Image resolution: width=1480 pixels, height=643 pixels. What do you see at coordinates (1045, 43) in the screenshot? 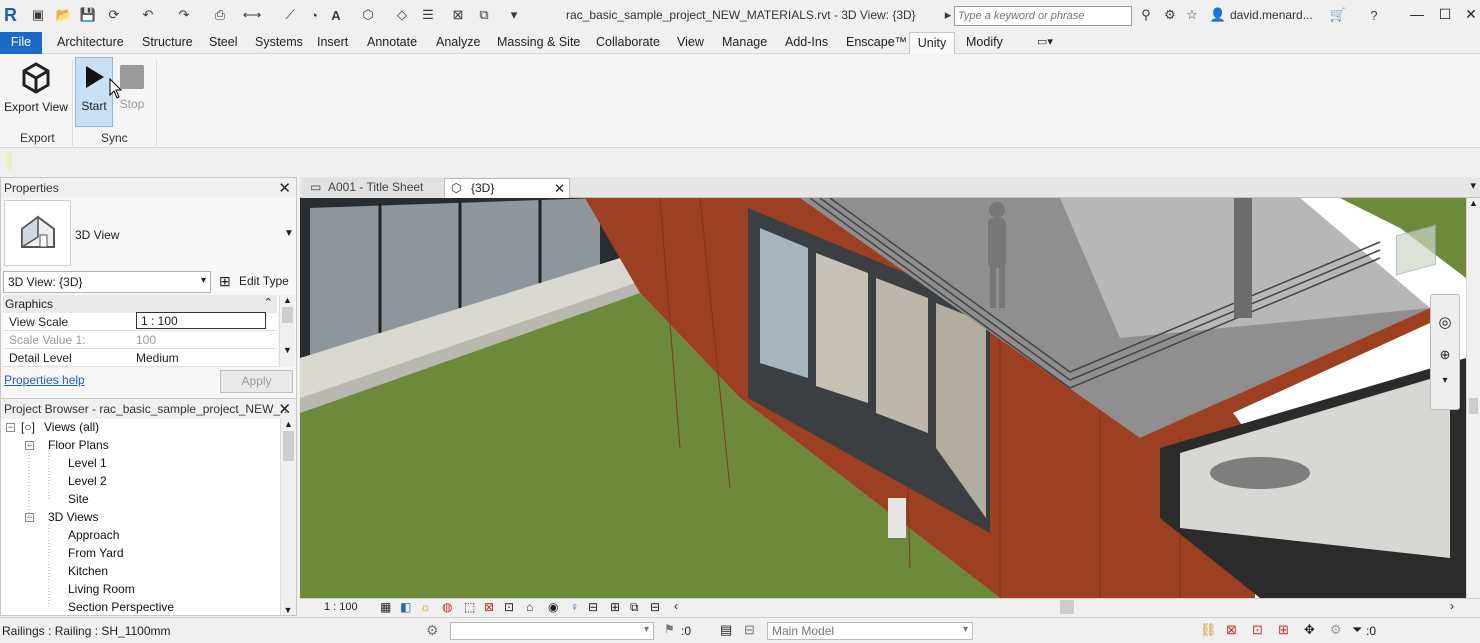
I see `ribbon-options-icon: ▭▾` at bounding box center [1045, 43].